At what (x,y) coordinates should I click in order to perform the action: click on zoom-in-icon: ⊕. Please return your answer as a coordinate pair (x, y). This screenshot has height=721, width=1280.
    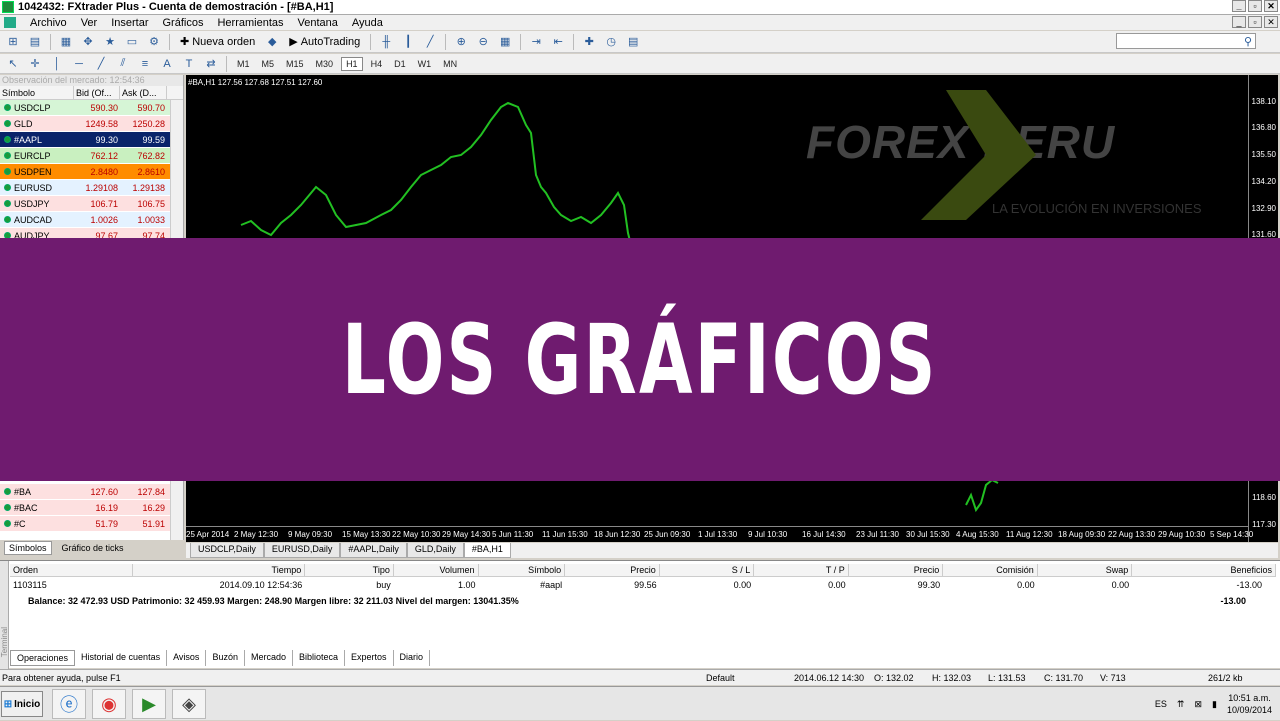
    Looking at the image, I should click on (461, 42).